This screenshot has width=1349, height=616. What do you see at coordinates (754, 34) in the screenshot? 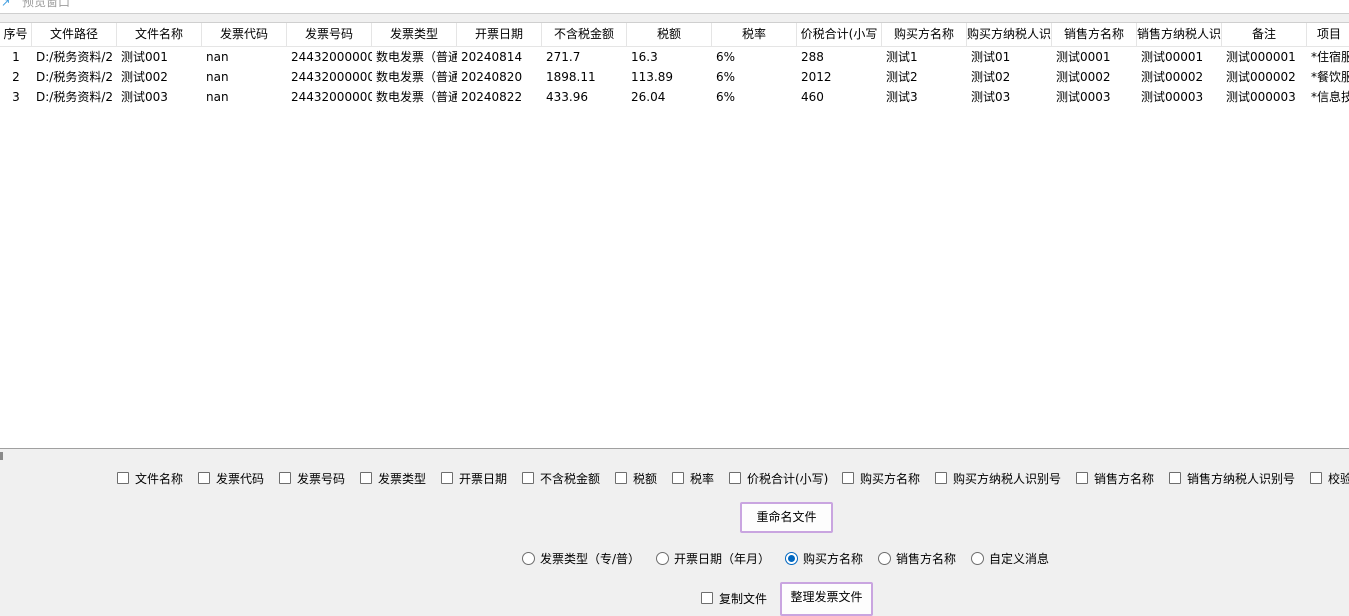
I see `column-header: 税率` at bounding box center [754, 34].